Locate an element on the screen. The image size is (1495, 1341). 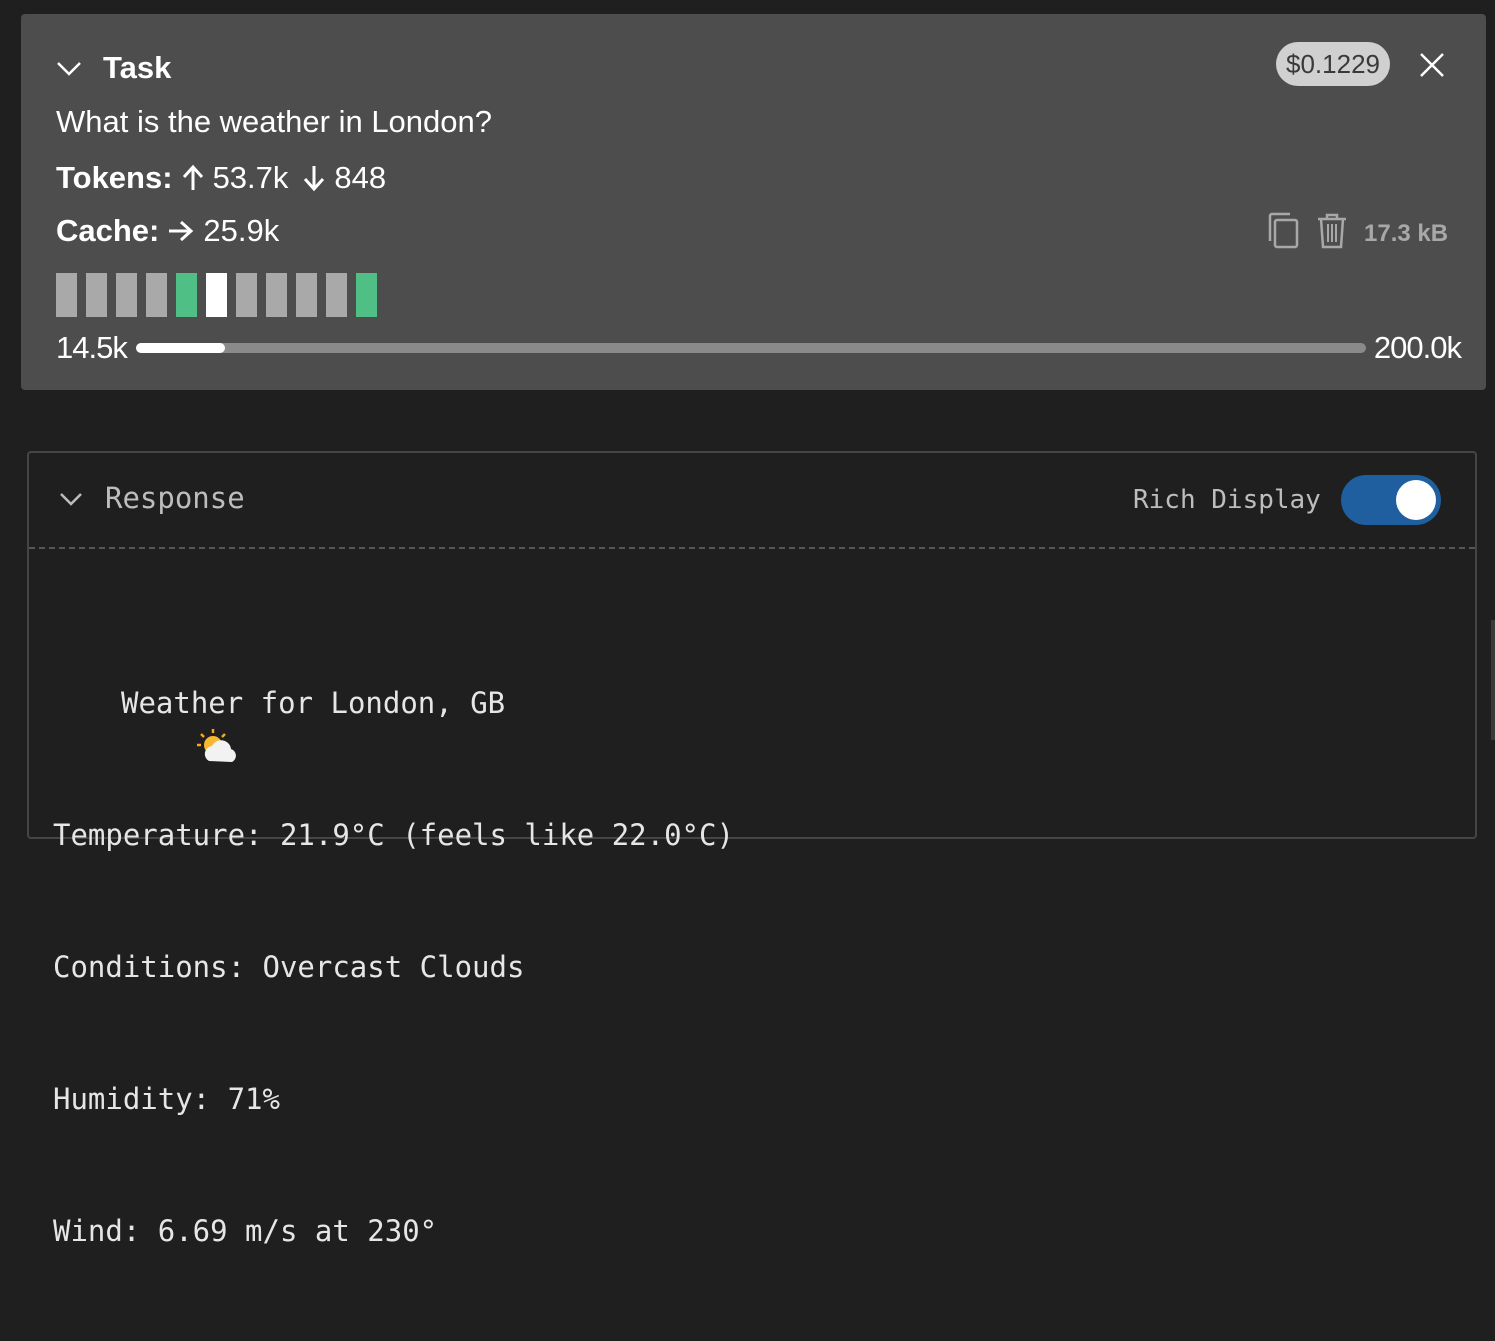
task-tools: 17.3 kB is located at coordinates (1357, 233).